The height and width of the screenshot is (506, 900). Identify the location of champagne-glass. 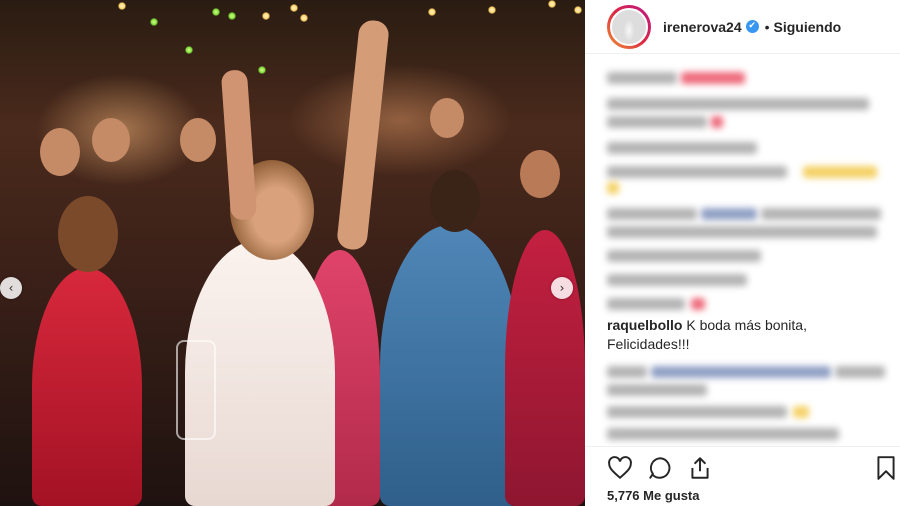
(196, 390).